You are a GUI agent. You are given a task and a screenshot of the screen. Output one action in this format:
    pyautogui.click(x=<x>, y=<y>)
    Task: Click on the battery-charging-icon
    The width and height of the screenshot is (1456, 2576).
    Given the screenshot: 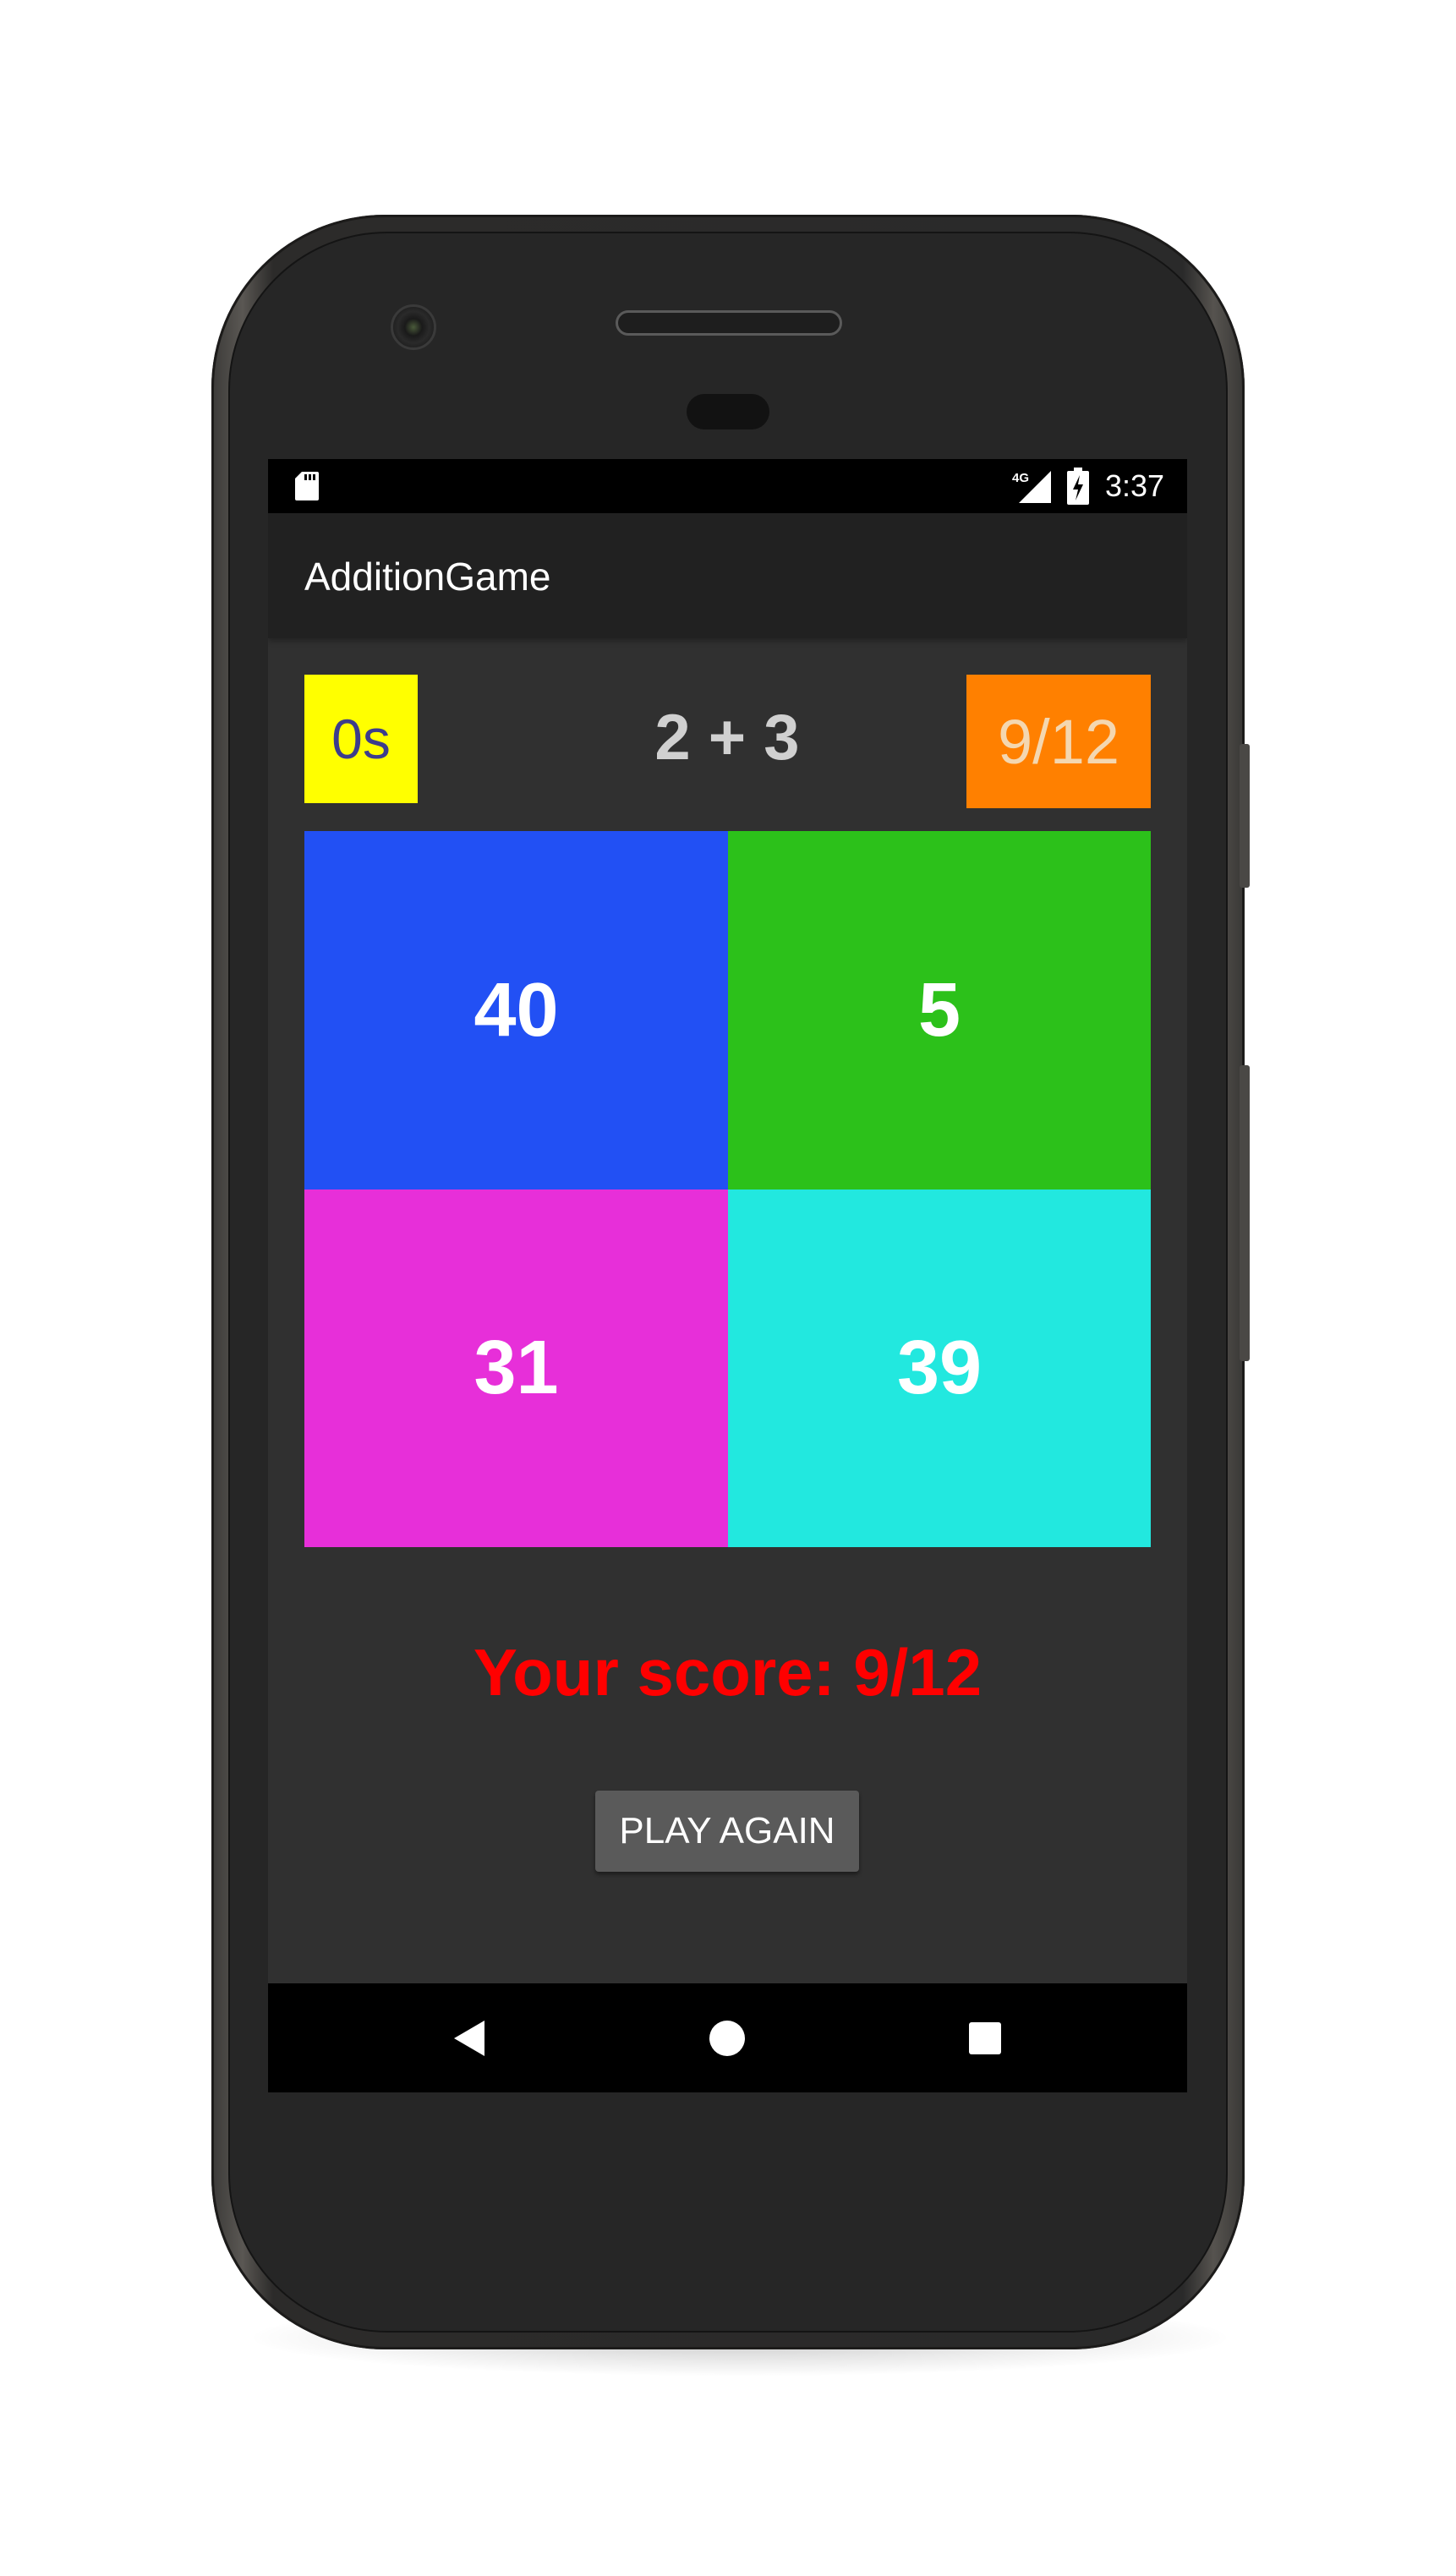 What is the action you would take?
    pyautogui.click(x=1078, y=487)
    